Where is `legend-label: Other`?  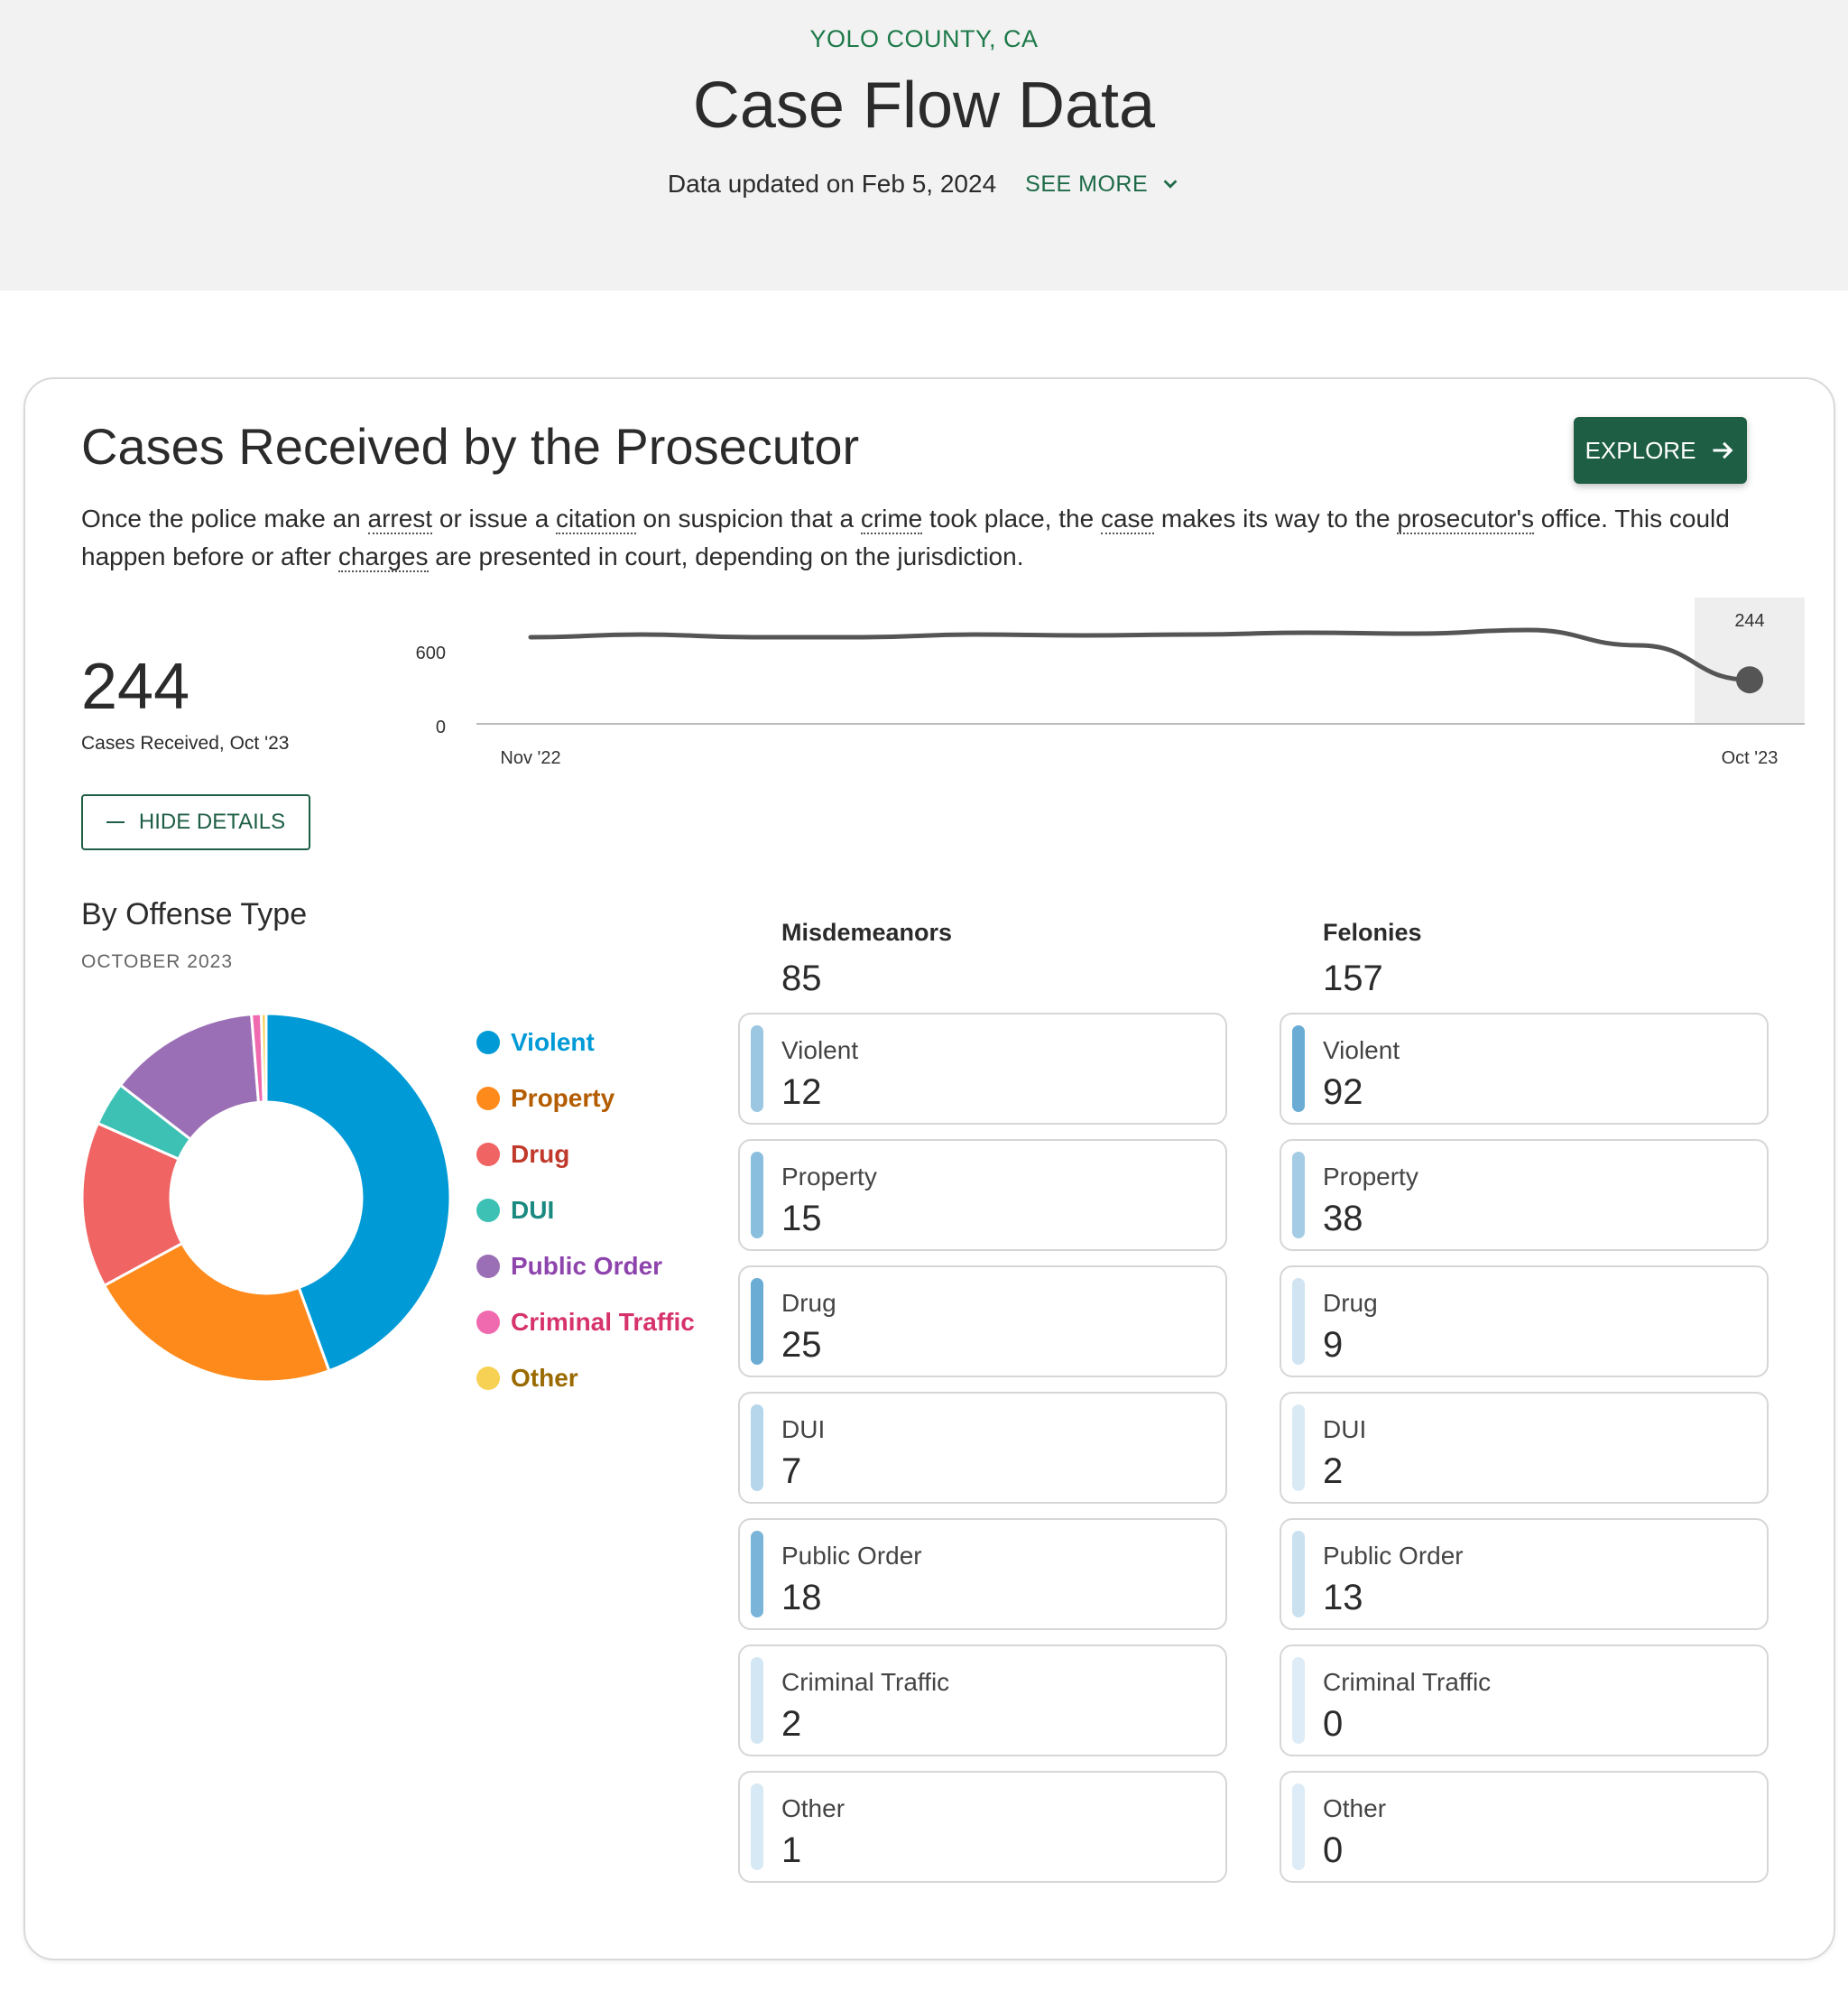 legend-label: Other is located at coordinates (544, 1378).